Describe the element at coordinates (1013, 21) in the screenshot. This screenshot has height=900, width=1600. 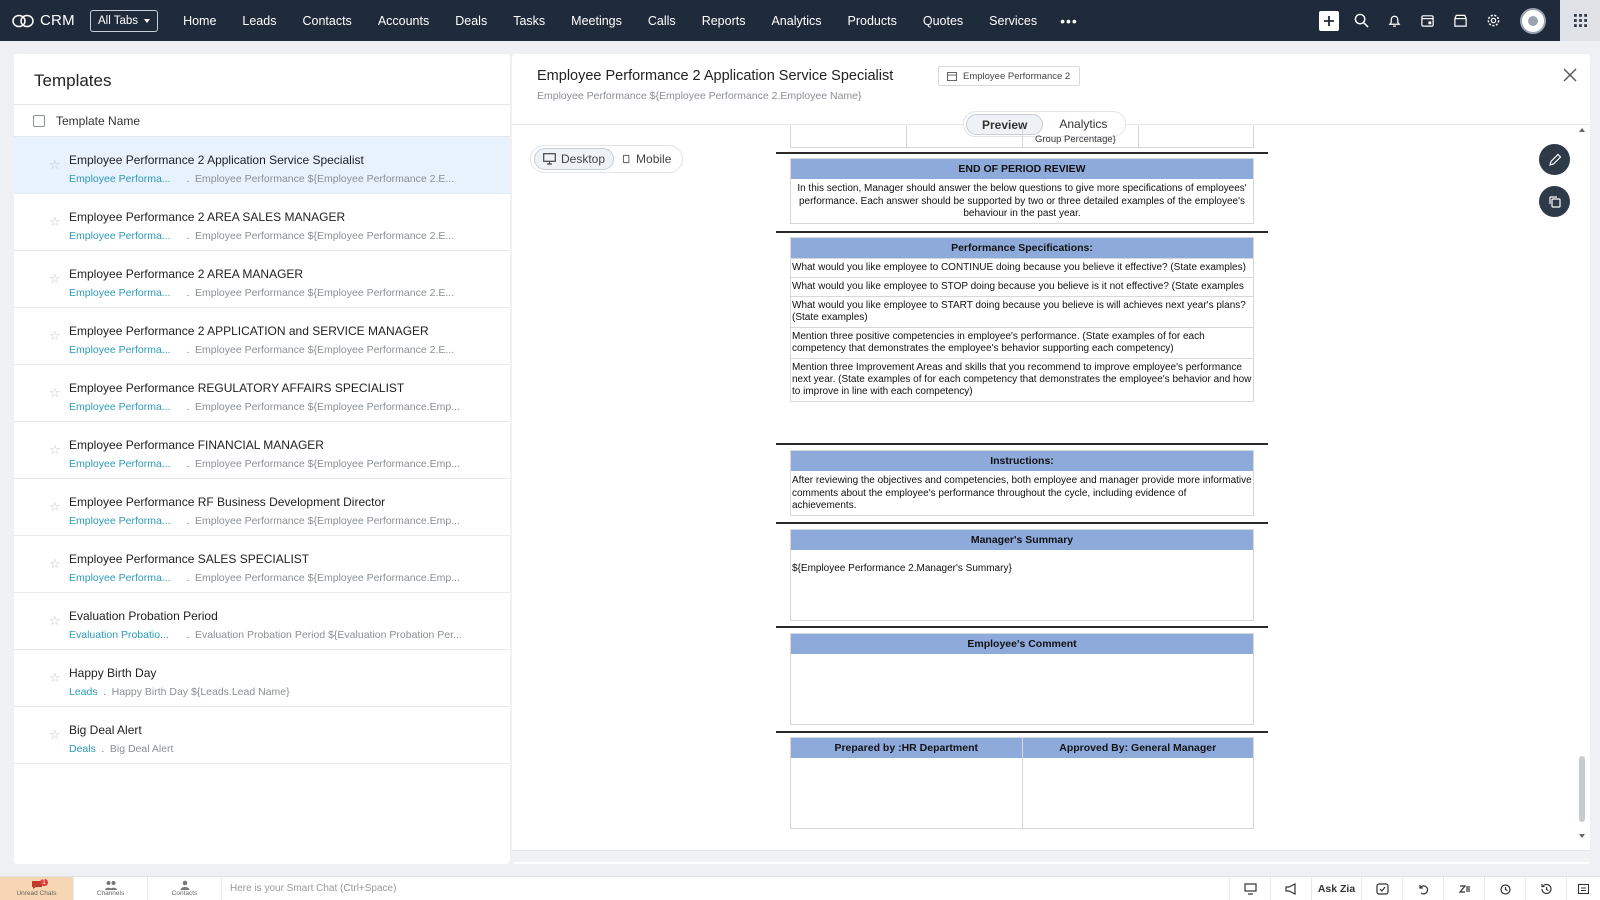
I see `nav-tab-services: Services` at that location.